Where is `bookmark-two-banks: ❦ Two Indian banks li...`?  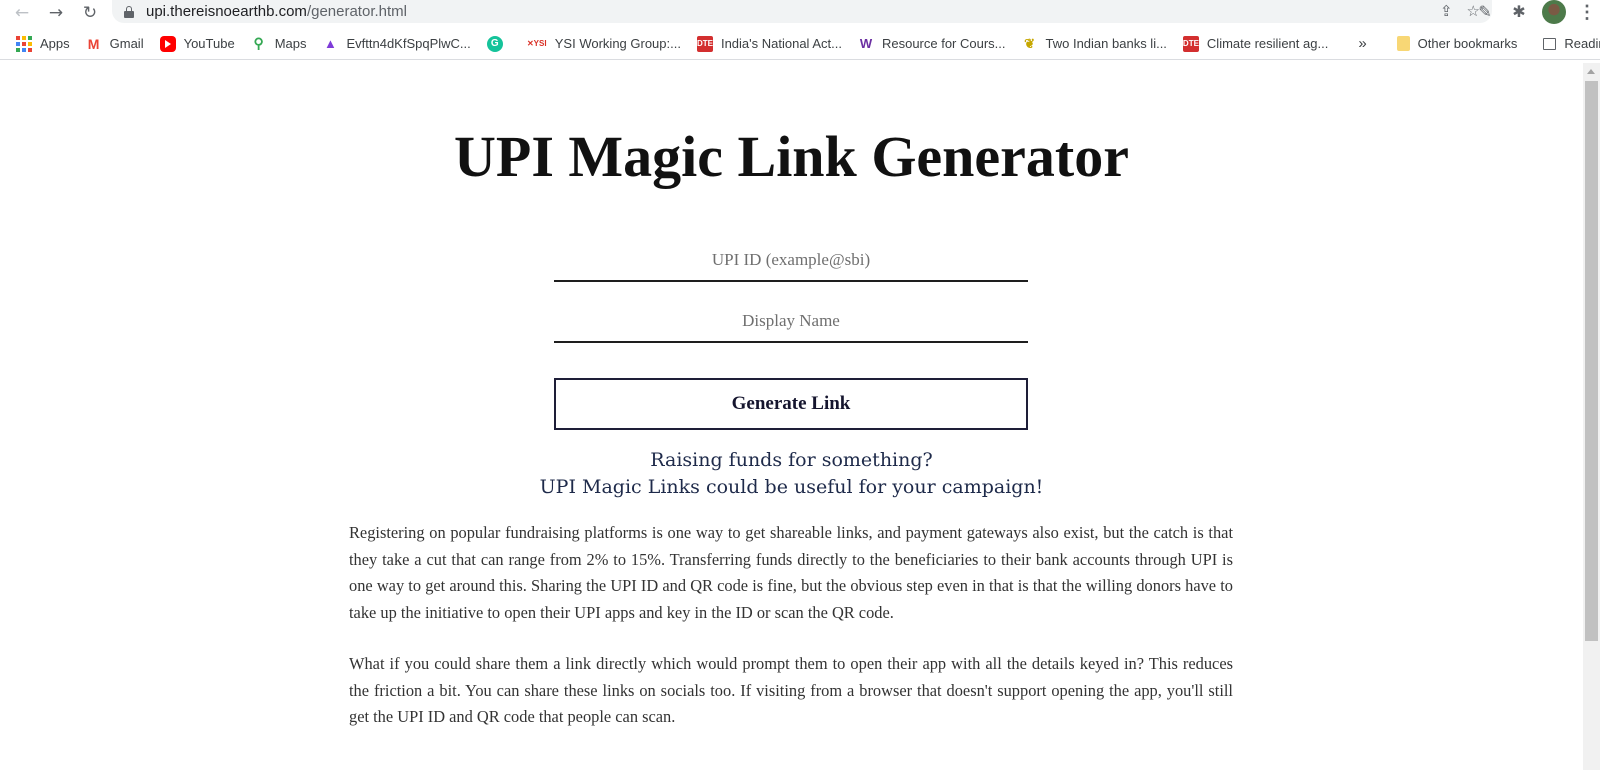
bookmark-two-banks: ❦ Two Indian banks li... is located at coordinates (1094, 44).